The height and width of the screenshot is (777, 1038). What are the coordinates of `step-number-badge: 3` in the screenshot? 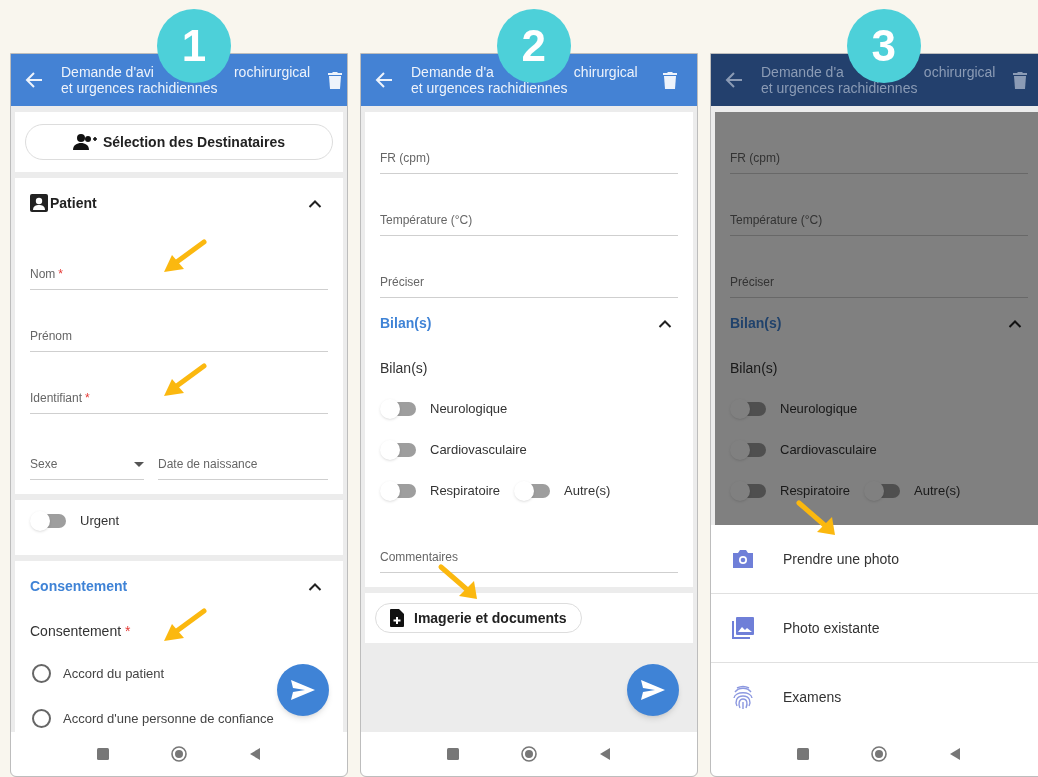 It's located at (883, 46).